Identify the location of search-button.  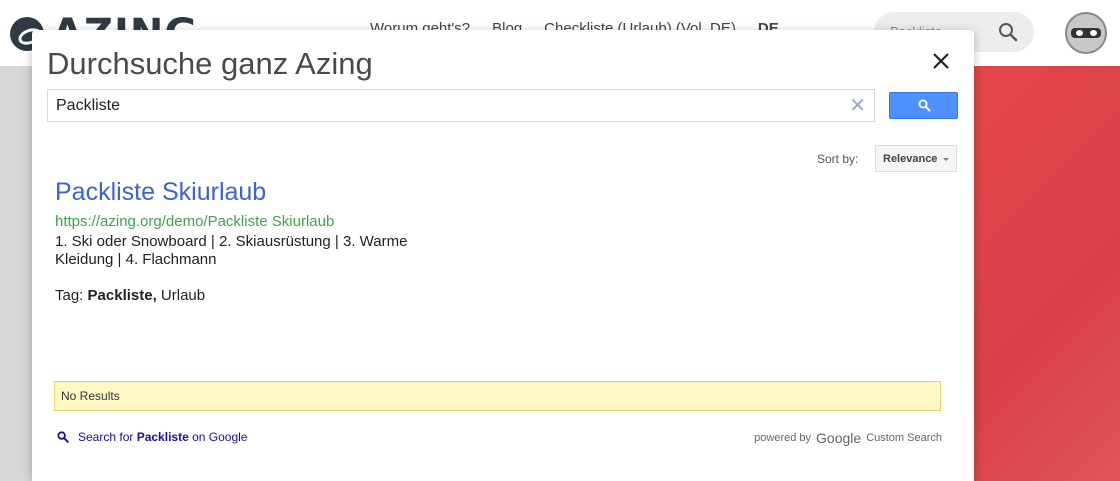
(923, 105).